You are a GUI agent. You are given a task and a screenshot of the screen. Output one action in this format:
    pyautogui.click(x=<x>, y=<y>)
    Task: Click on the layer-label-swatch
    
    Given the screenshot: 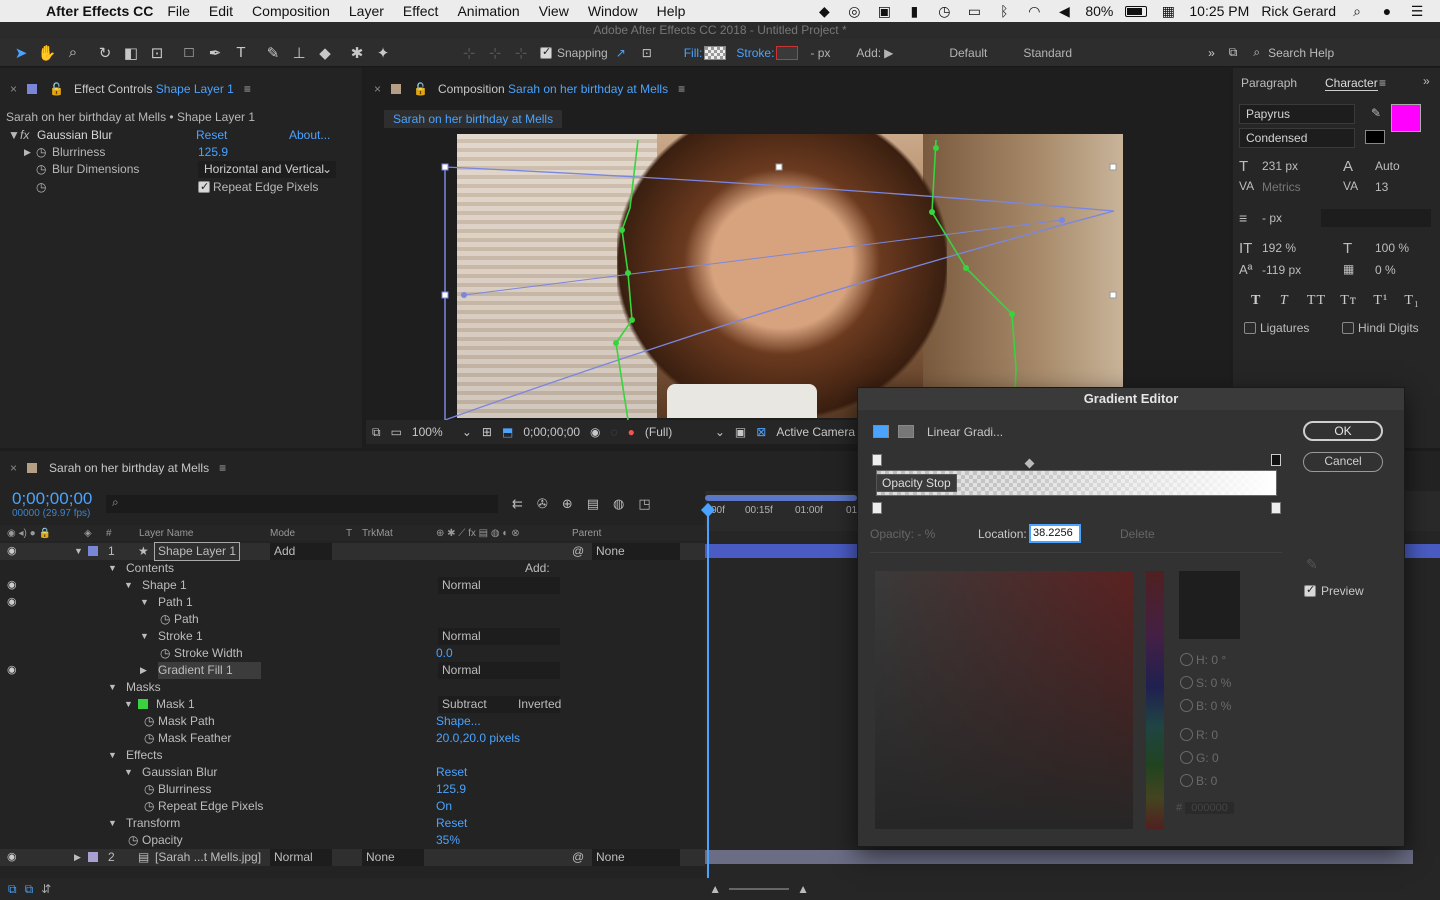 What is the action you would take?
    pyautogui.click(x=93, y=857)
    